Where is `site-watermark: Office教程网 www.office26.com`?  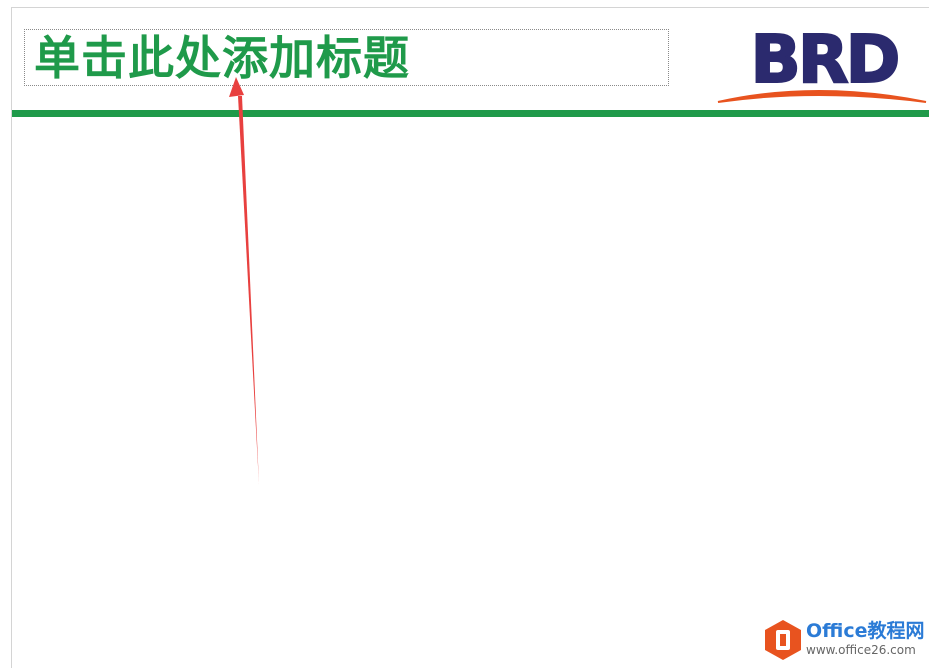
site-watermark: Office教程网 www.office26.com is located at coordinates (844, 640).